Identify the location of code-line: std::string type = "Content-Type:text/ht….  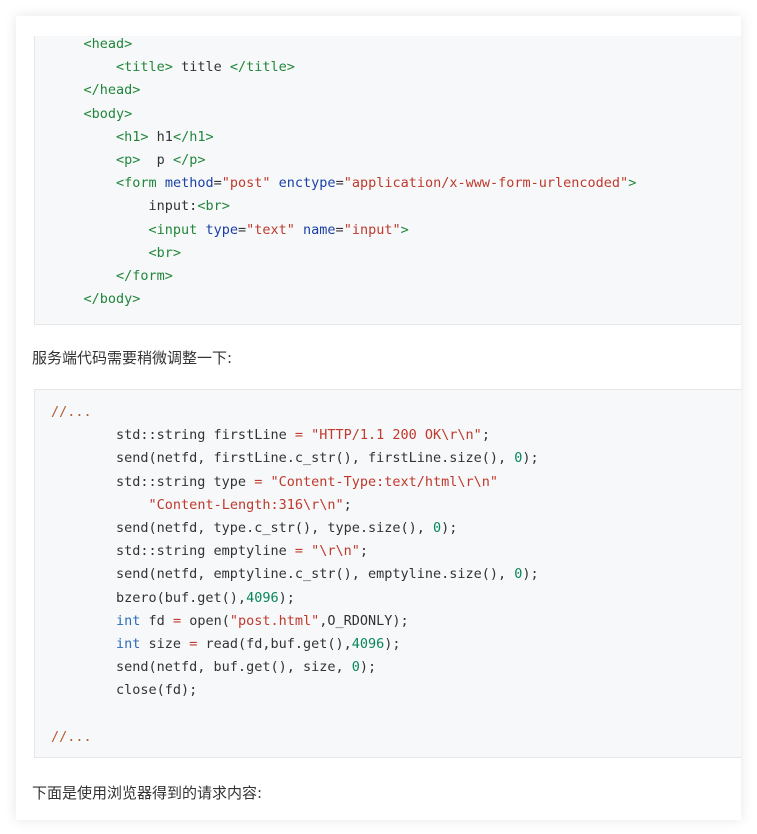
(396, 482).